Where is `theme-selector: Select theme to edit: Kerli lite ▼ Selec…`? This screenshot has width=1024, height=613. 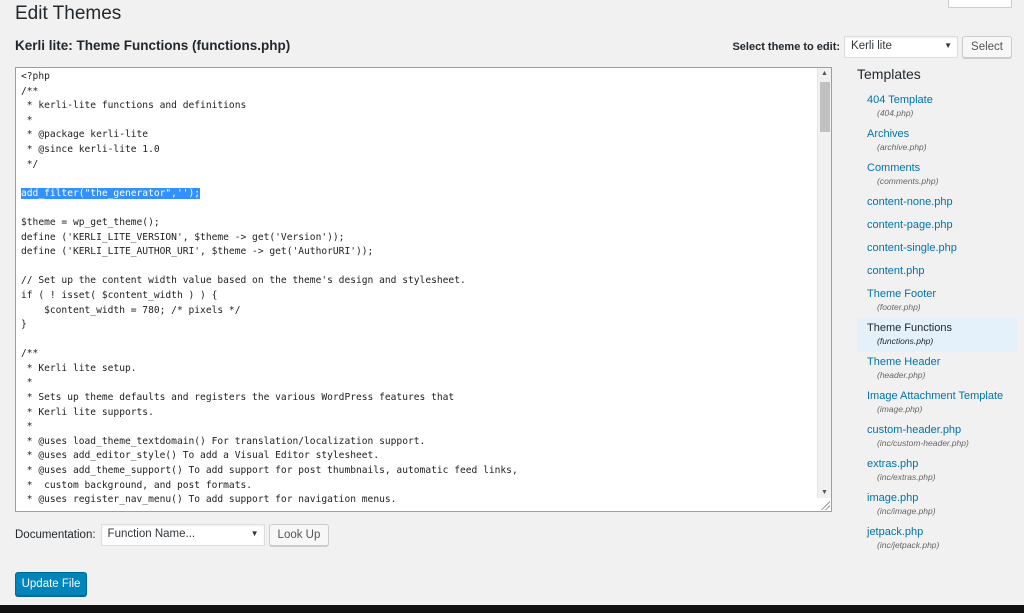
theme-selector: Select theme to edit: Kerli lite ▼ Selec… is located at coordinates (872, 47).